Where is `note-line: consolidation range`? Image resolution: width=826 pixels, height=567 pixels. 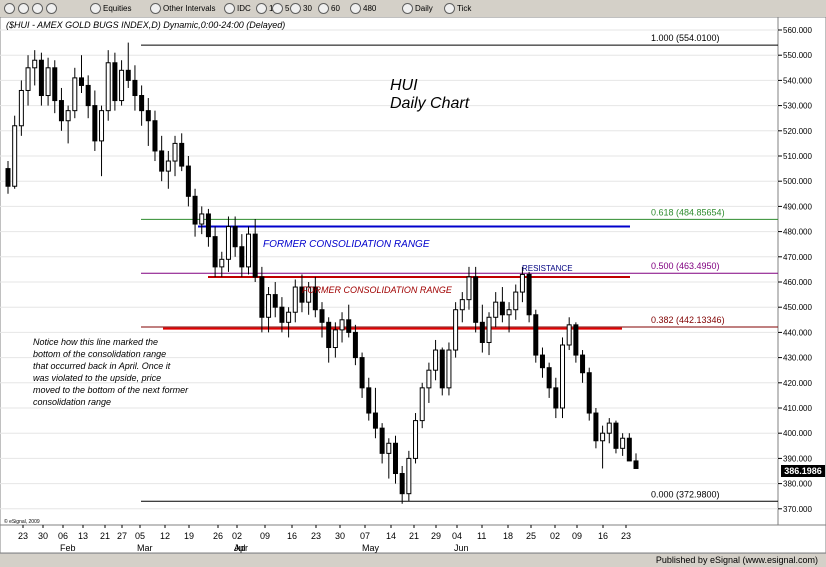 note-line: consolidation range is located at coordinates (72, 402).